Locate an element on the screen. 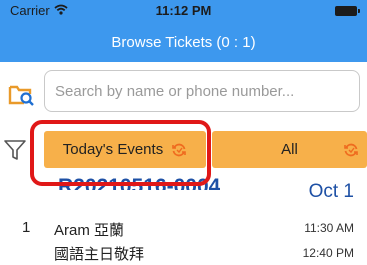  row-index: 1 is located at coordinates (26, 227).